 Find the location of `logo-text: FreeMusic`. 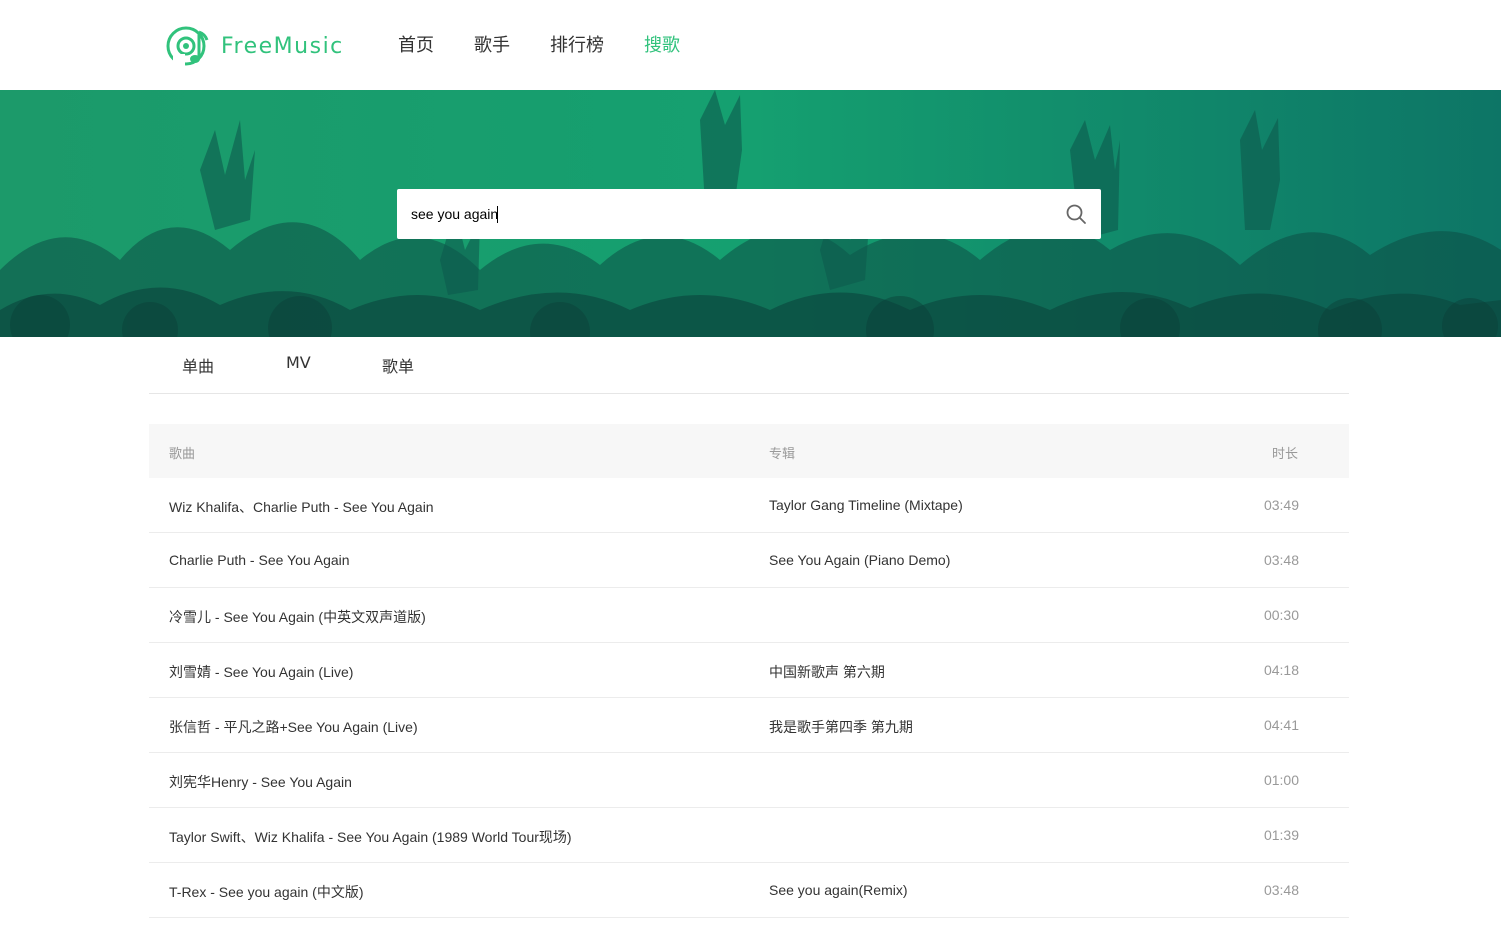

logo-text: FreeMusic is located at coordinates (282, 46).